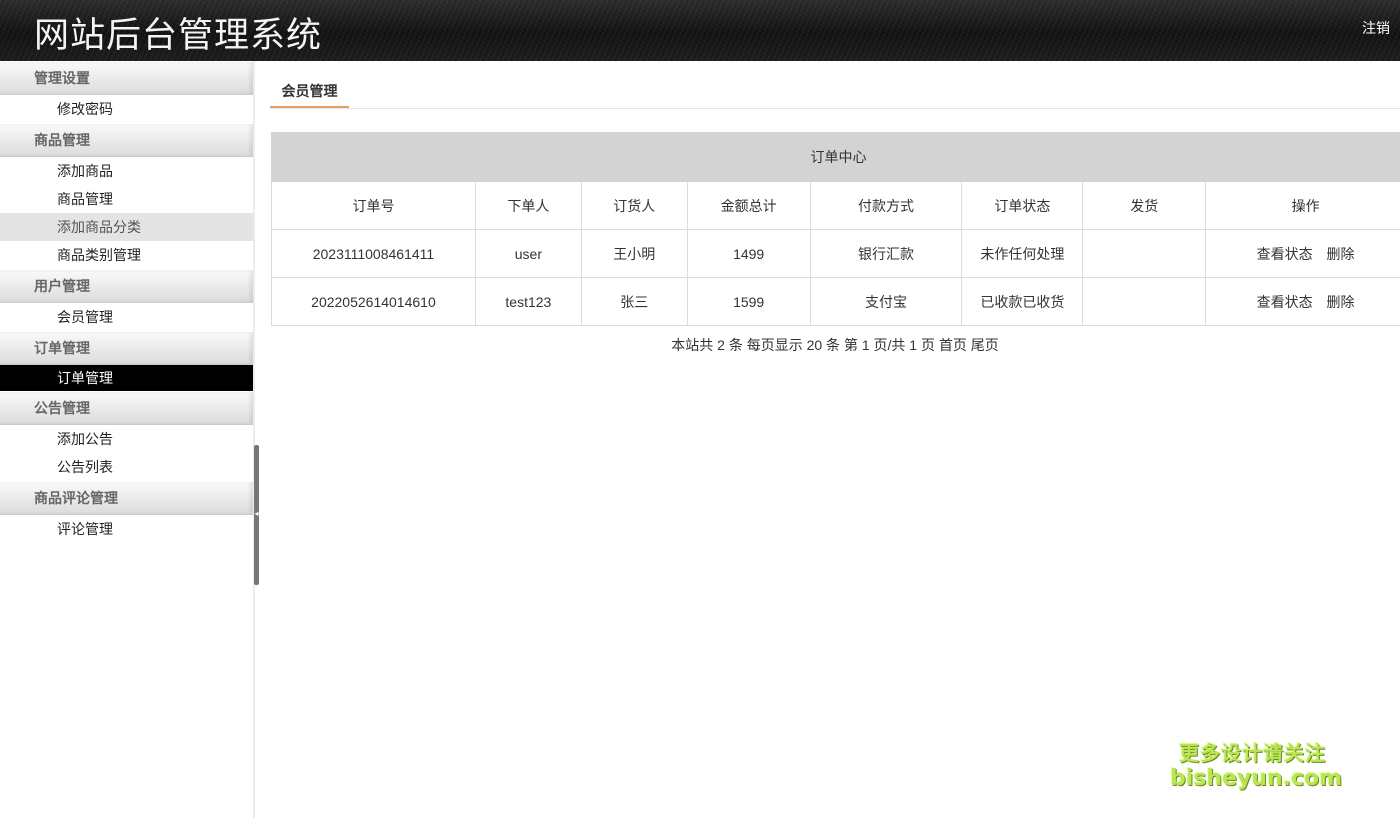 The image size is (1400, 818). What do you see at coordinates (528, 253) in the screenshot?
I see `placer-cell: user` at bounding box center [528, 253].